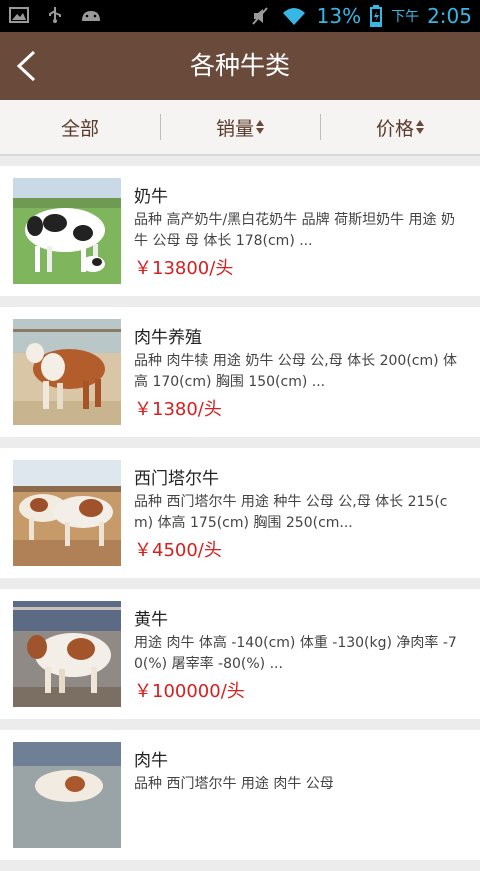 Image resolution: width=480 pixels, height=871 pixels. I want to click on mute-icon, so click(260, 16).